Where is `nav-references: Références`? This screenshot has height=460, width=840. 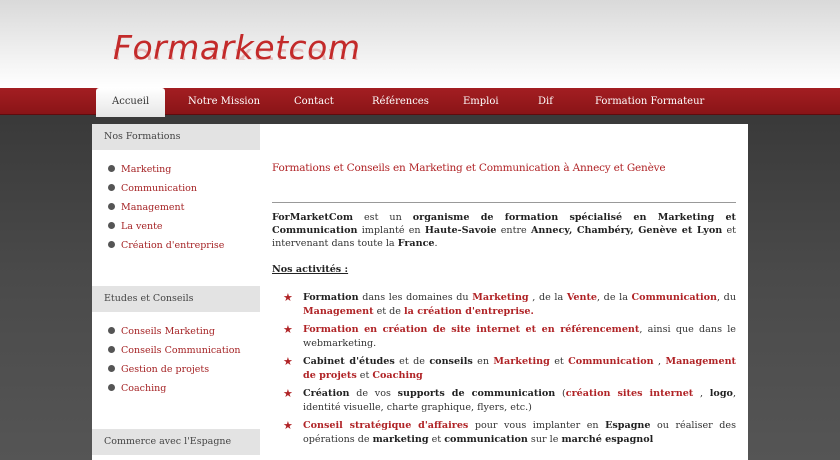
nav-references: Références is located at coordinates (400, 101).